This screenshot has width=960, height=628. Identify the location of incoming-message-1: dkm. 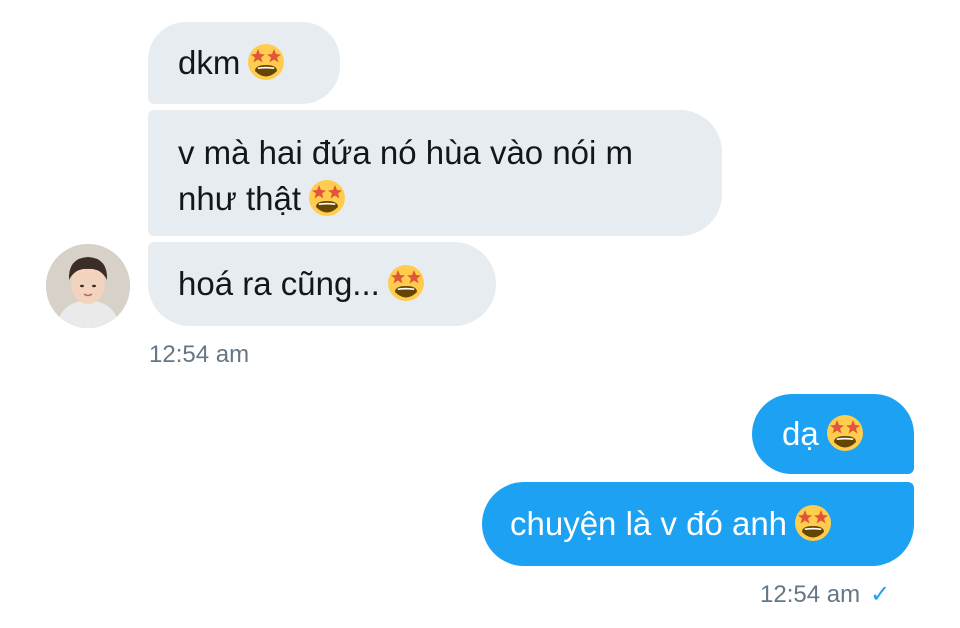
(244, 63).